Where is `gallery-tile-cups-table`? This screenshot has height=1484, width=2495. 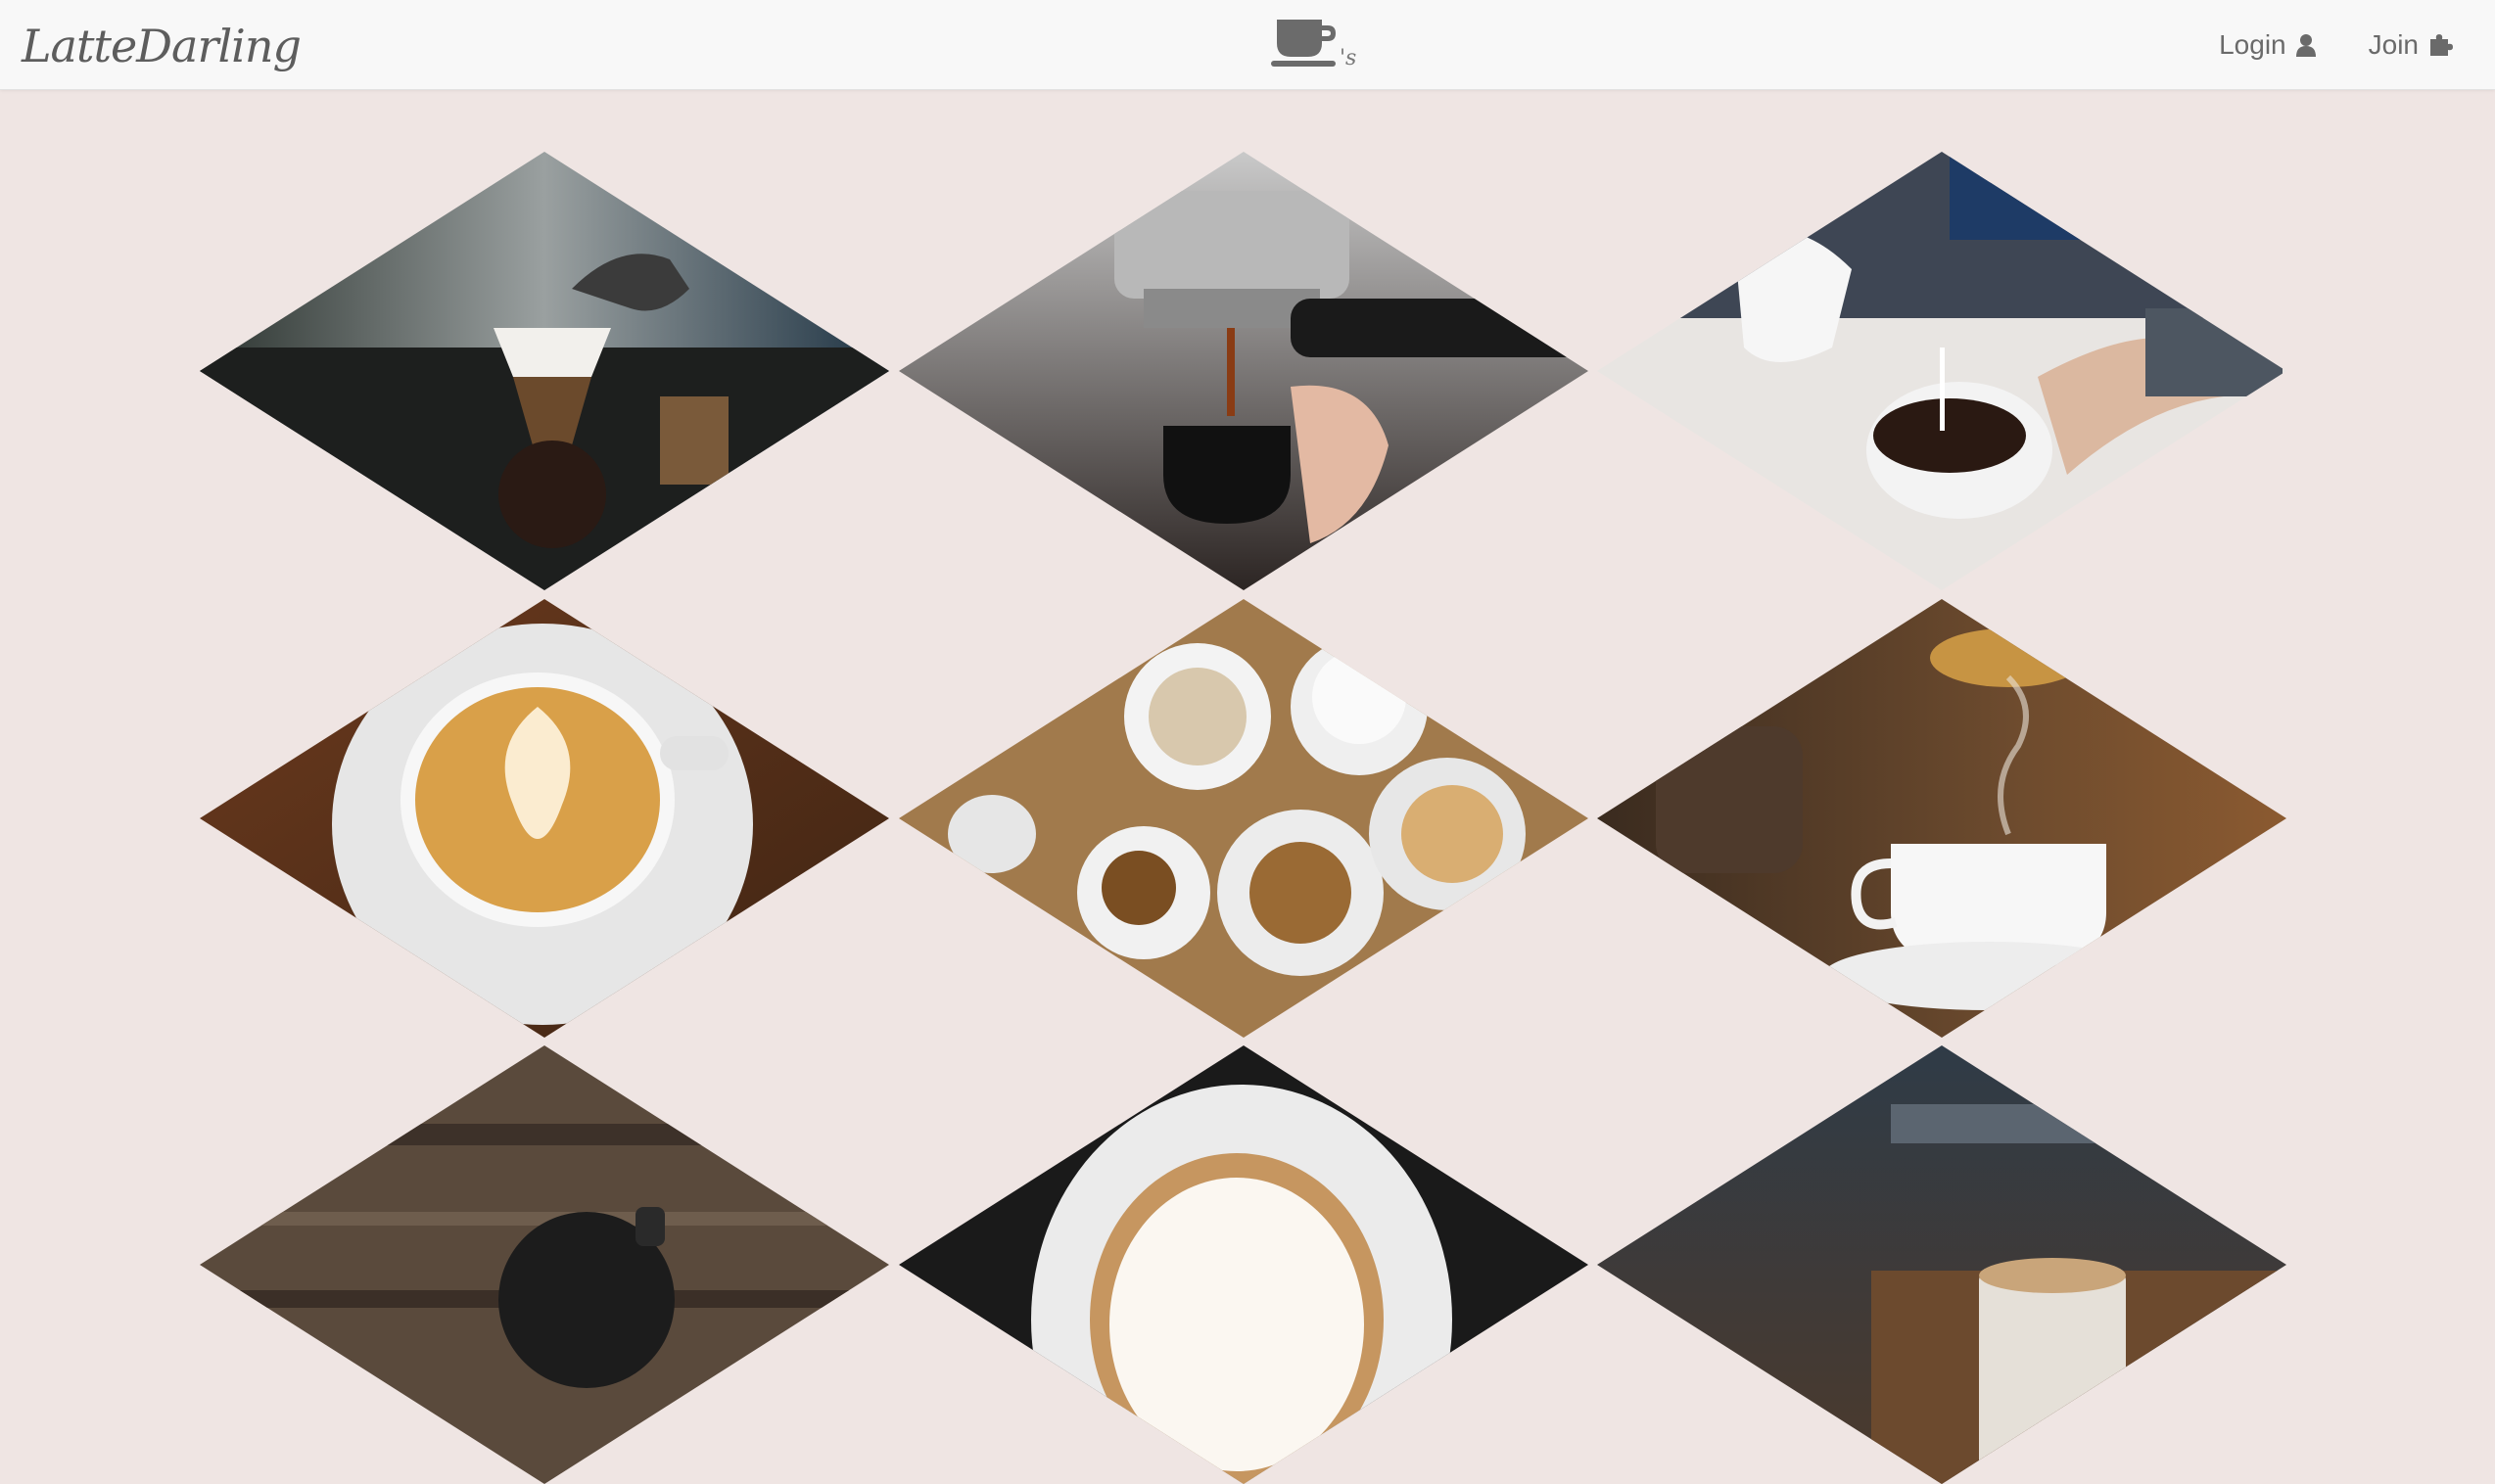 gallery-tile-cups-table is located at coordinates (1244, 818).